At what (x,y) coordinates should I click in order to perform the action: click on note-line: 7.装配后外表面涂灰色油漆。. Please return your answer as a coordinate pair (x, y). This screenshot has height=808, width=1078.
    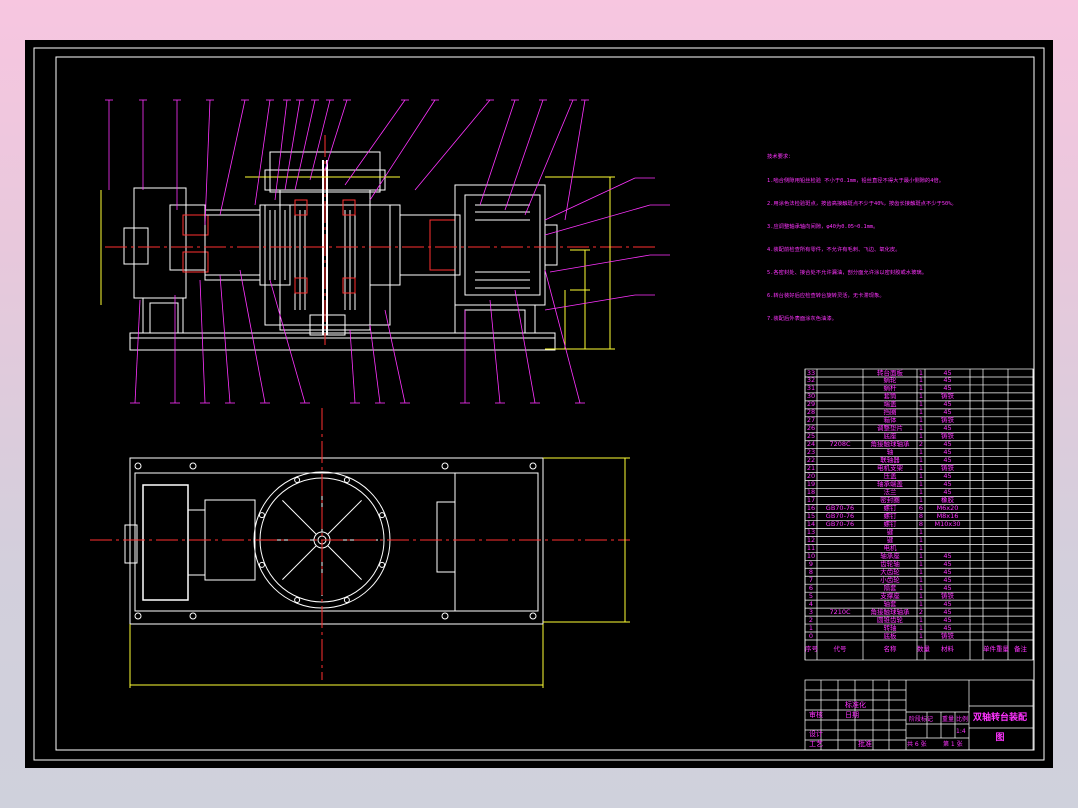
    Looking at the image, I should click on (802, 319).